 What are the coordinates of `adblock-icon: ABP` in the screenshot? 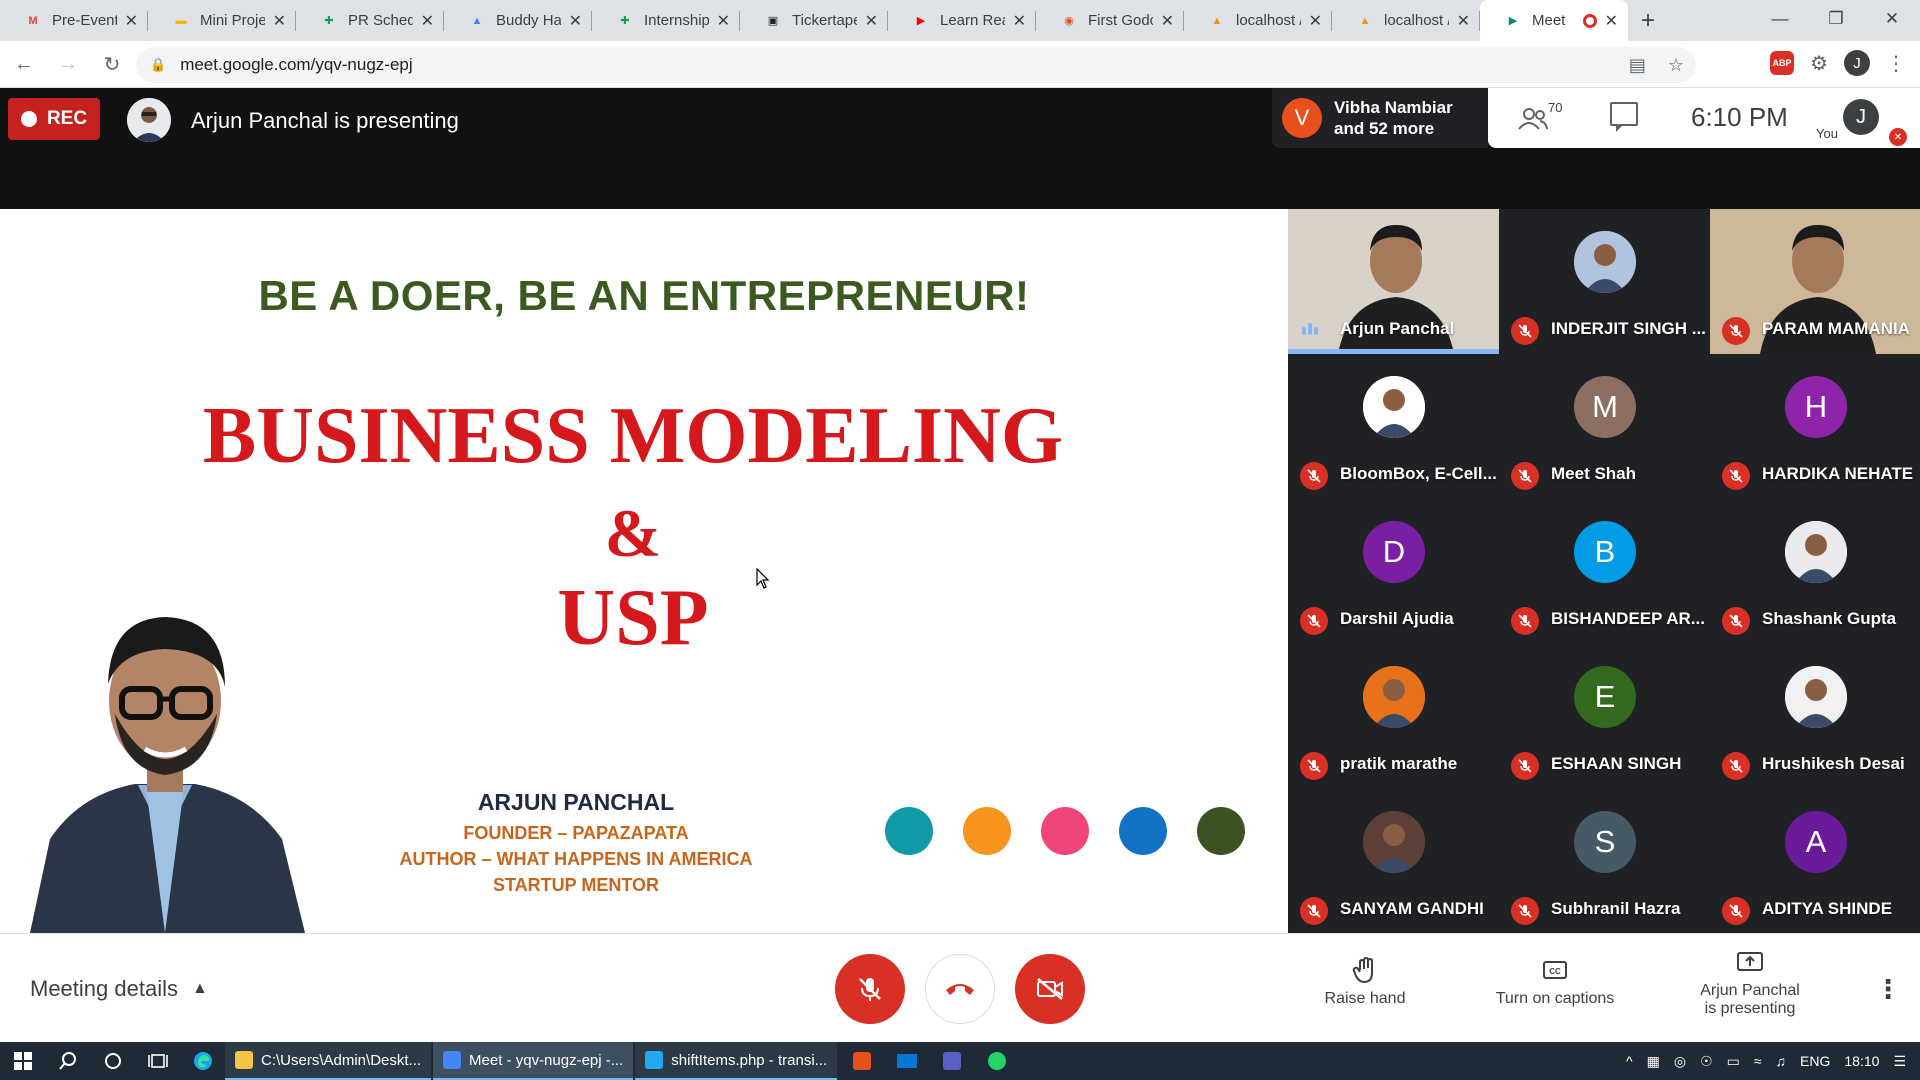 It's located at (1782, 63).